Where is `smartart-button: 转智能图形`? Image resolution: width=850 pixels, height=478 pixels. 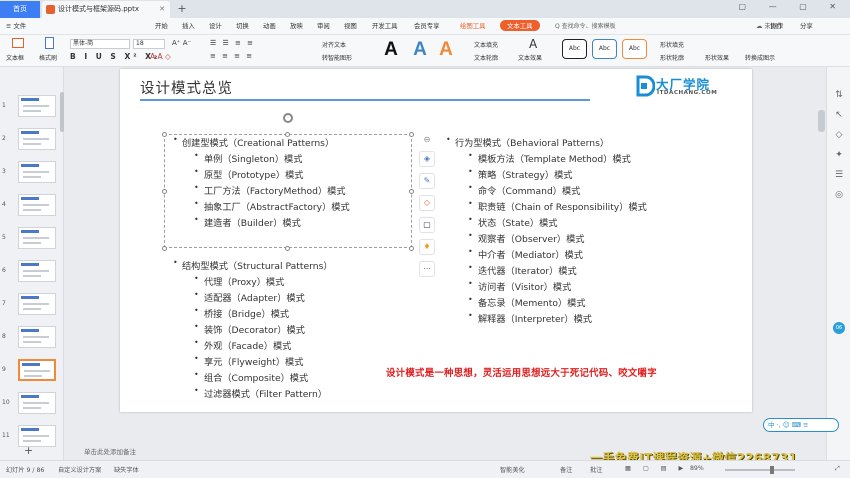 smartart-button: 转智能图形 is located at coordinates (337, 57).